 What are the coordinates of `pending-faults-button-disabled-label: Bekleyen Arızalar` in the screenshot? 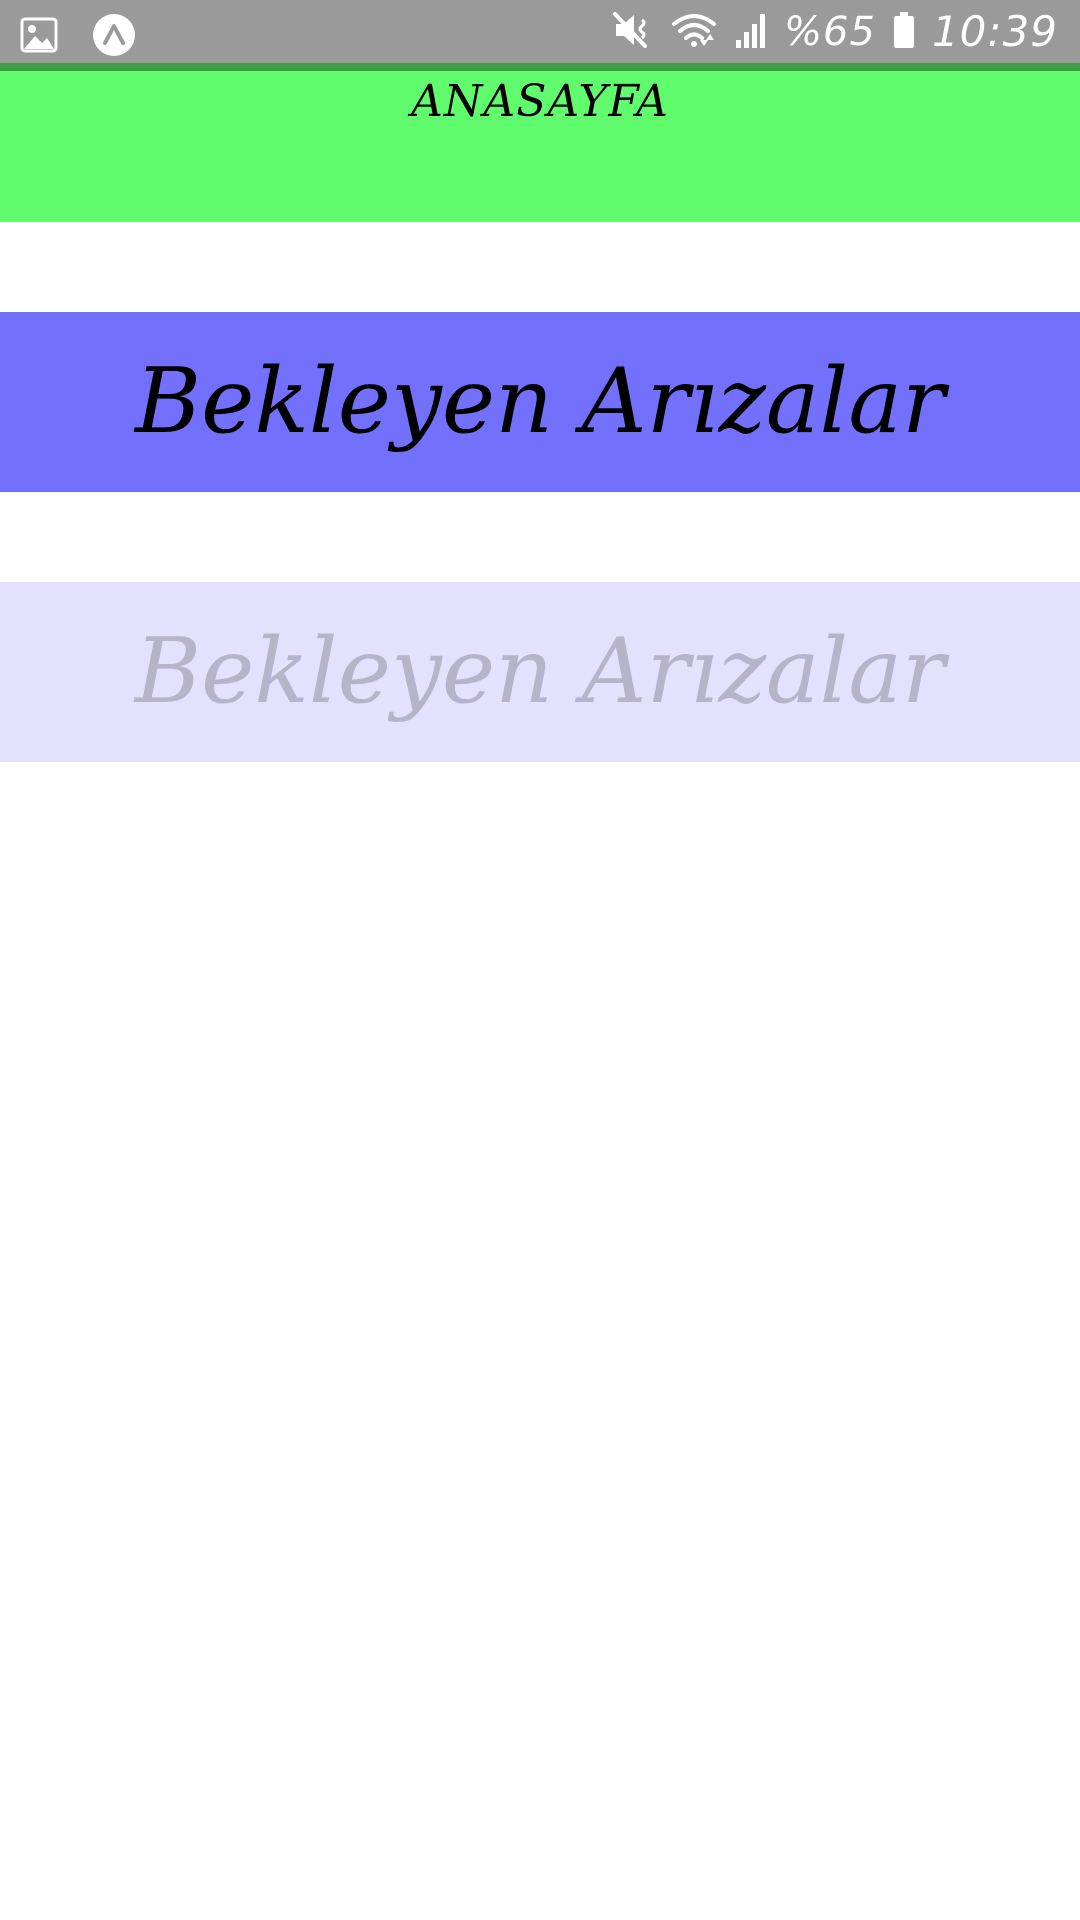 It's located at (540, 671).